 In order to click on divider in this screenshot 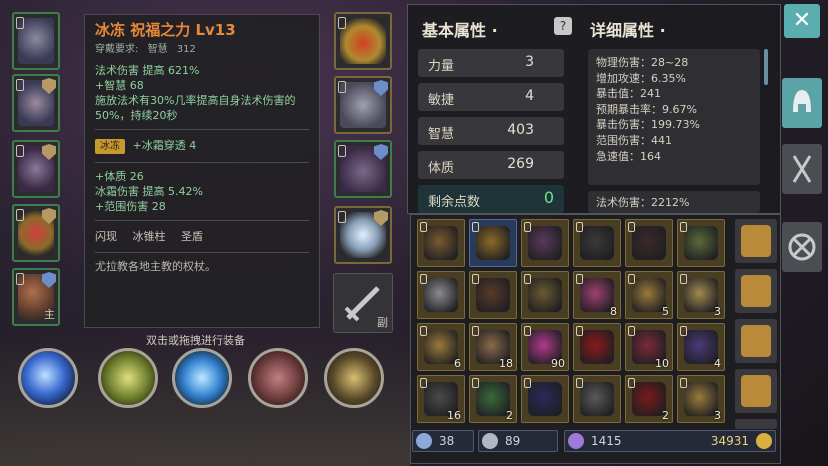, I will do `click(202, 162)`.